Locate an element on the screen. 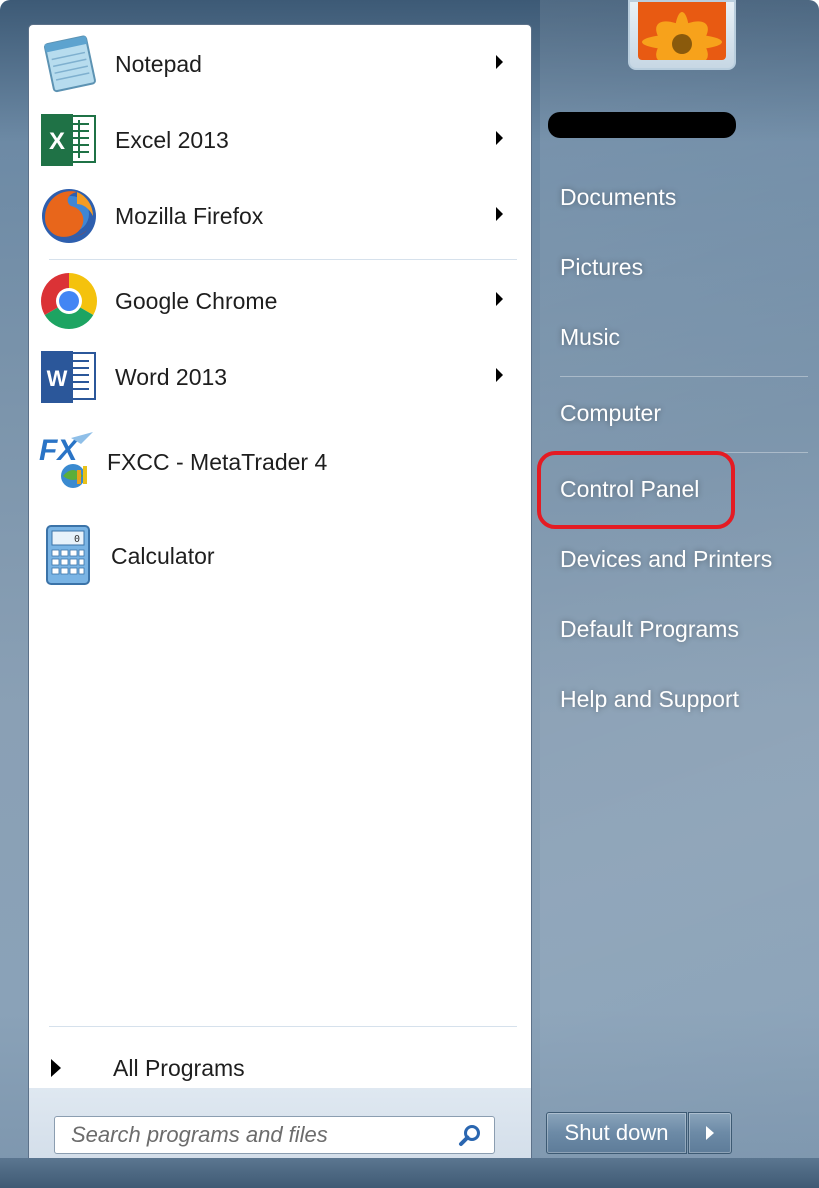  all-programs-label: All Programs is located at coordinates (179, 1067).